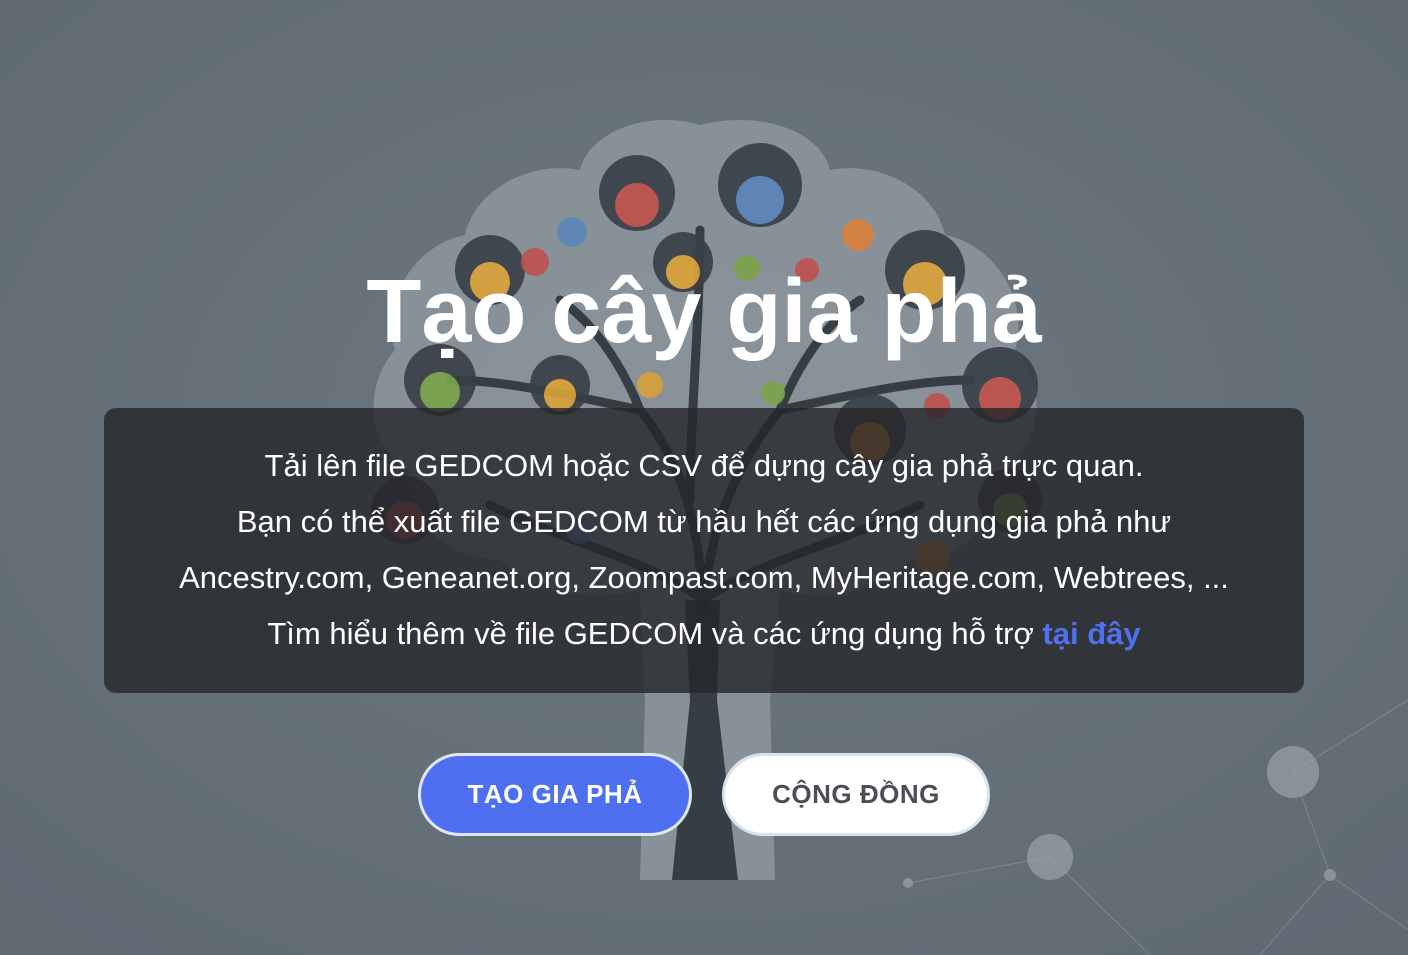  Describe the element at coordinates (1091, 633) in the screenshot. I see `learn-more-link: tại đây` at that location.